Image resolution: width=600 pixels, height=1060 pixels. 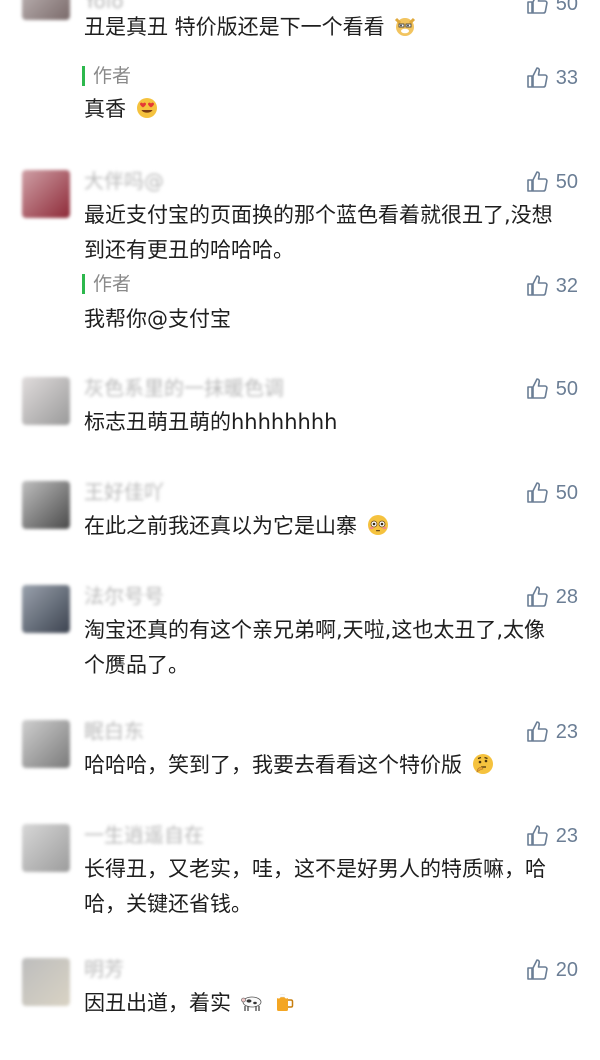 What do you see at coordinates (318, 232) in the screenshot?
I see `comment-text: 最近支付宝的页面换的那个蓝色看着就很丑了,没想到还有更丑的哈哈哈。` at bounding box center [318, 232].